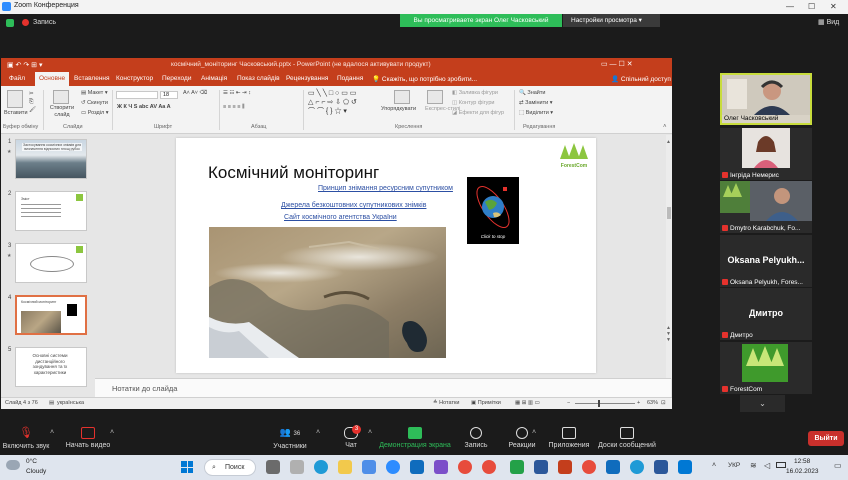 This screenshot has width=848, height=480. What do you see at coordinates (668, 334) in the screenshot?
I see `scroll-down-icons: ▲ ▼ ▼` at bounding box center [668, 334].